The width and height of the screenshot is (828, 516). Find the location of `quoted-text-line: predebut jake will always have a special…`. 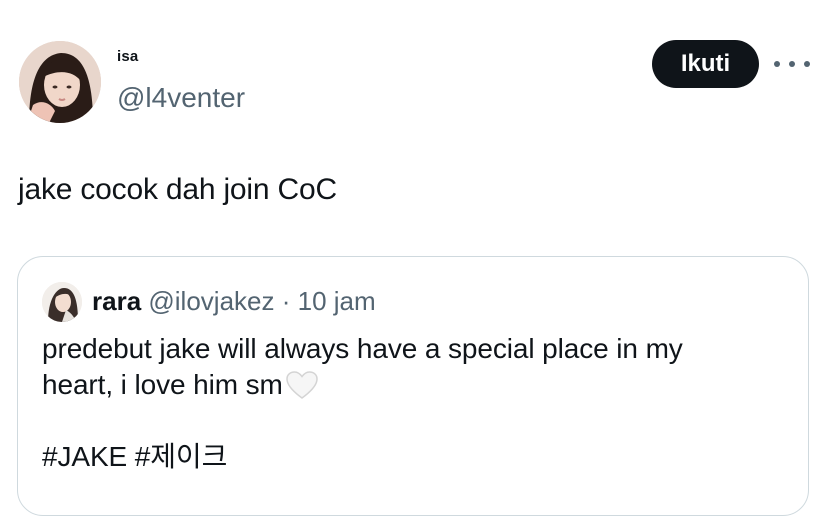

quoted-text-line: predebut jake will always have a special… is located at coordinates (362, 348).